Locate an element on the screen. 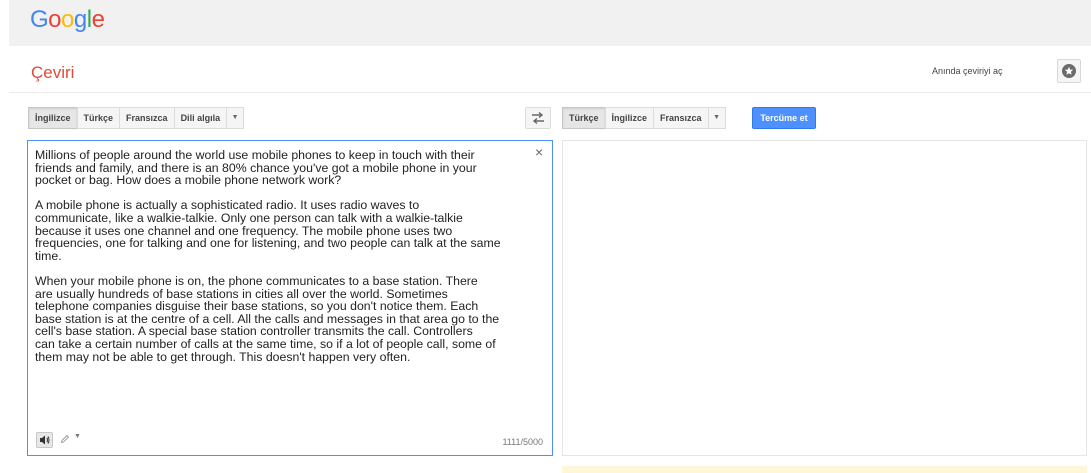  speaker-icon is located at coordinates (45, 440).